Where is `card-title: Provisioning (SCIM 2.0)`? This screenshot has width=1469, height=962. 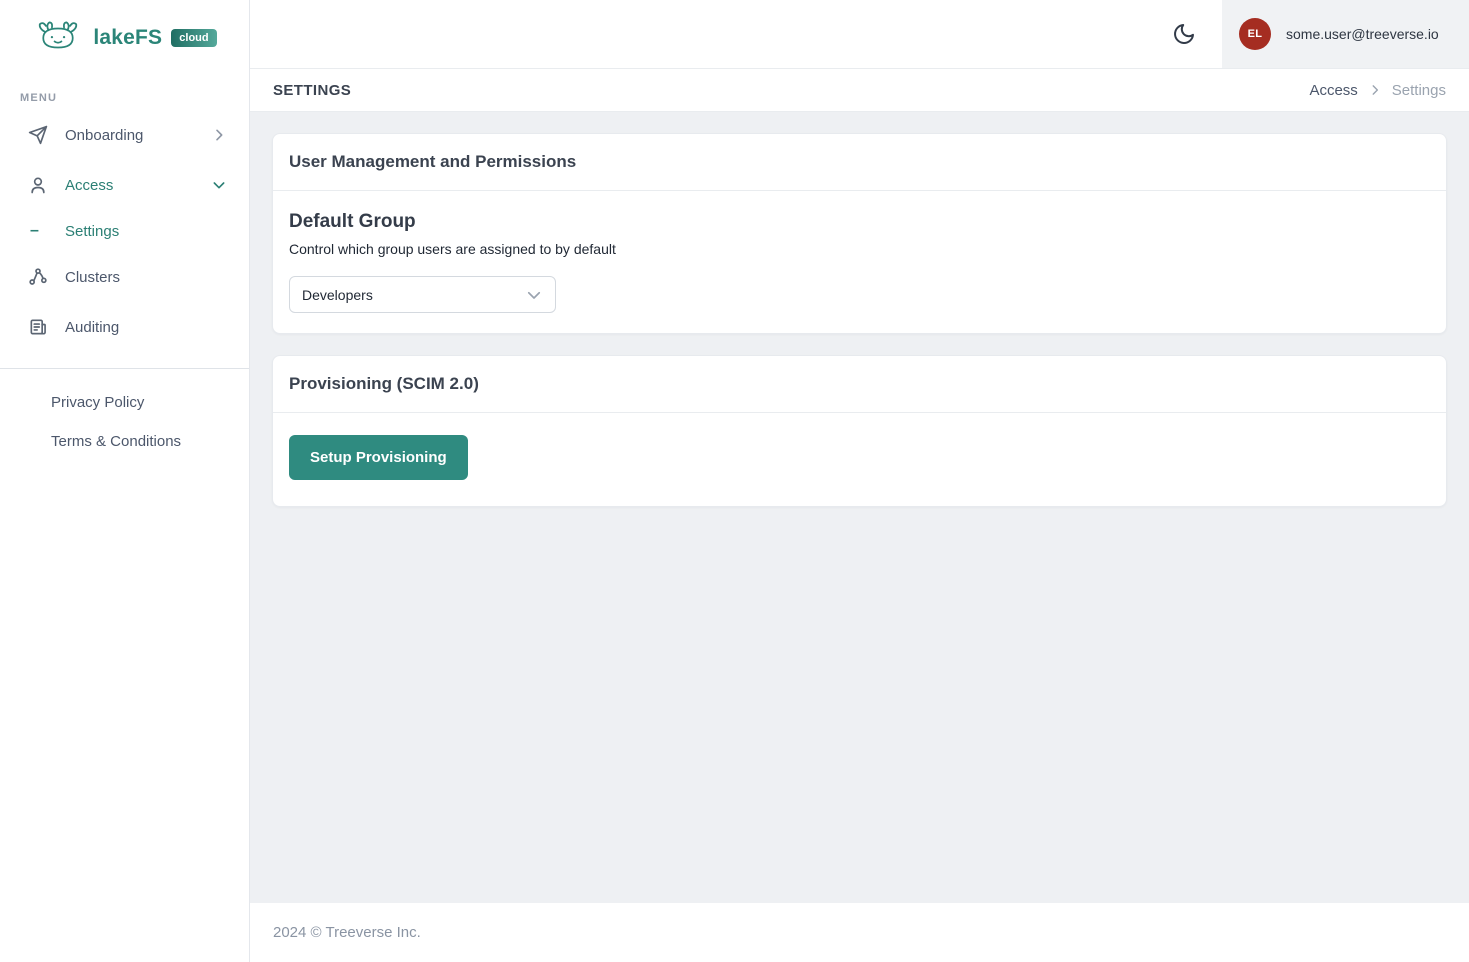
card-title: Provisioning (SCIM 2.0) is located at coordinates (859, 384).